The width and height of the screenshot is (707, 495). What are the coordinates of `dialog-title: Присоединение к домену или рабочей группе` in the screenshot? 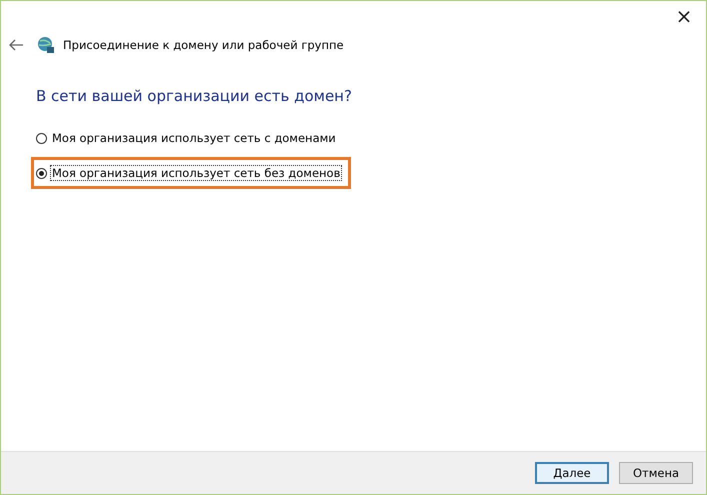 It's located at (203, 45).